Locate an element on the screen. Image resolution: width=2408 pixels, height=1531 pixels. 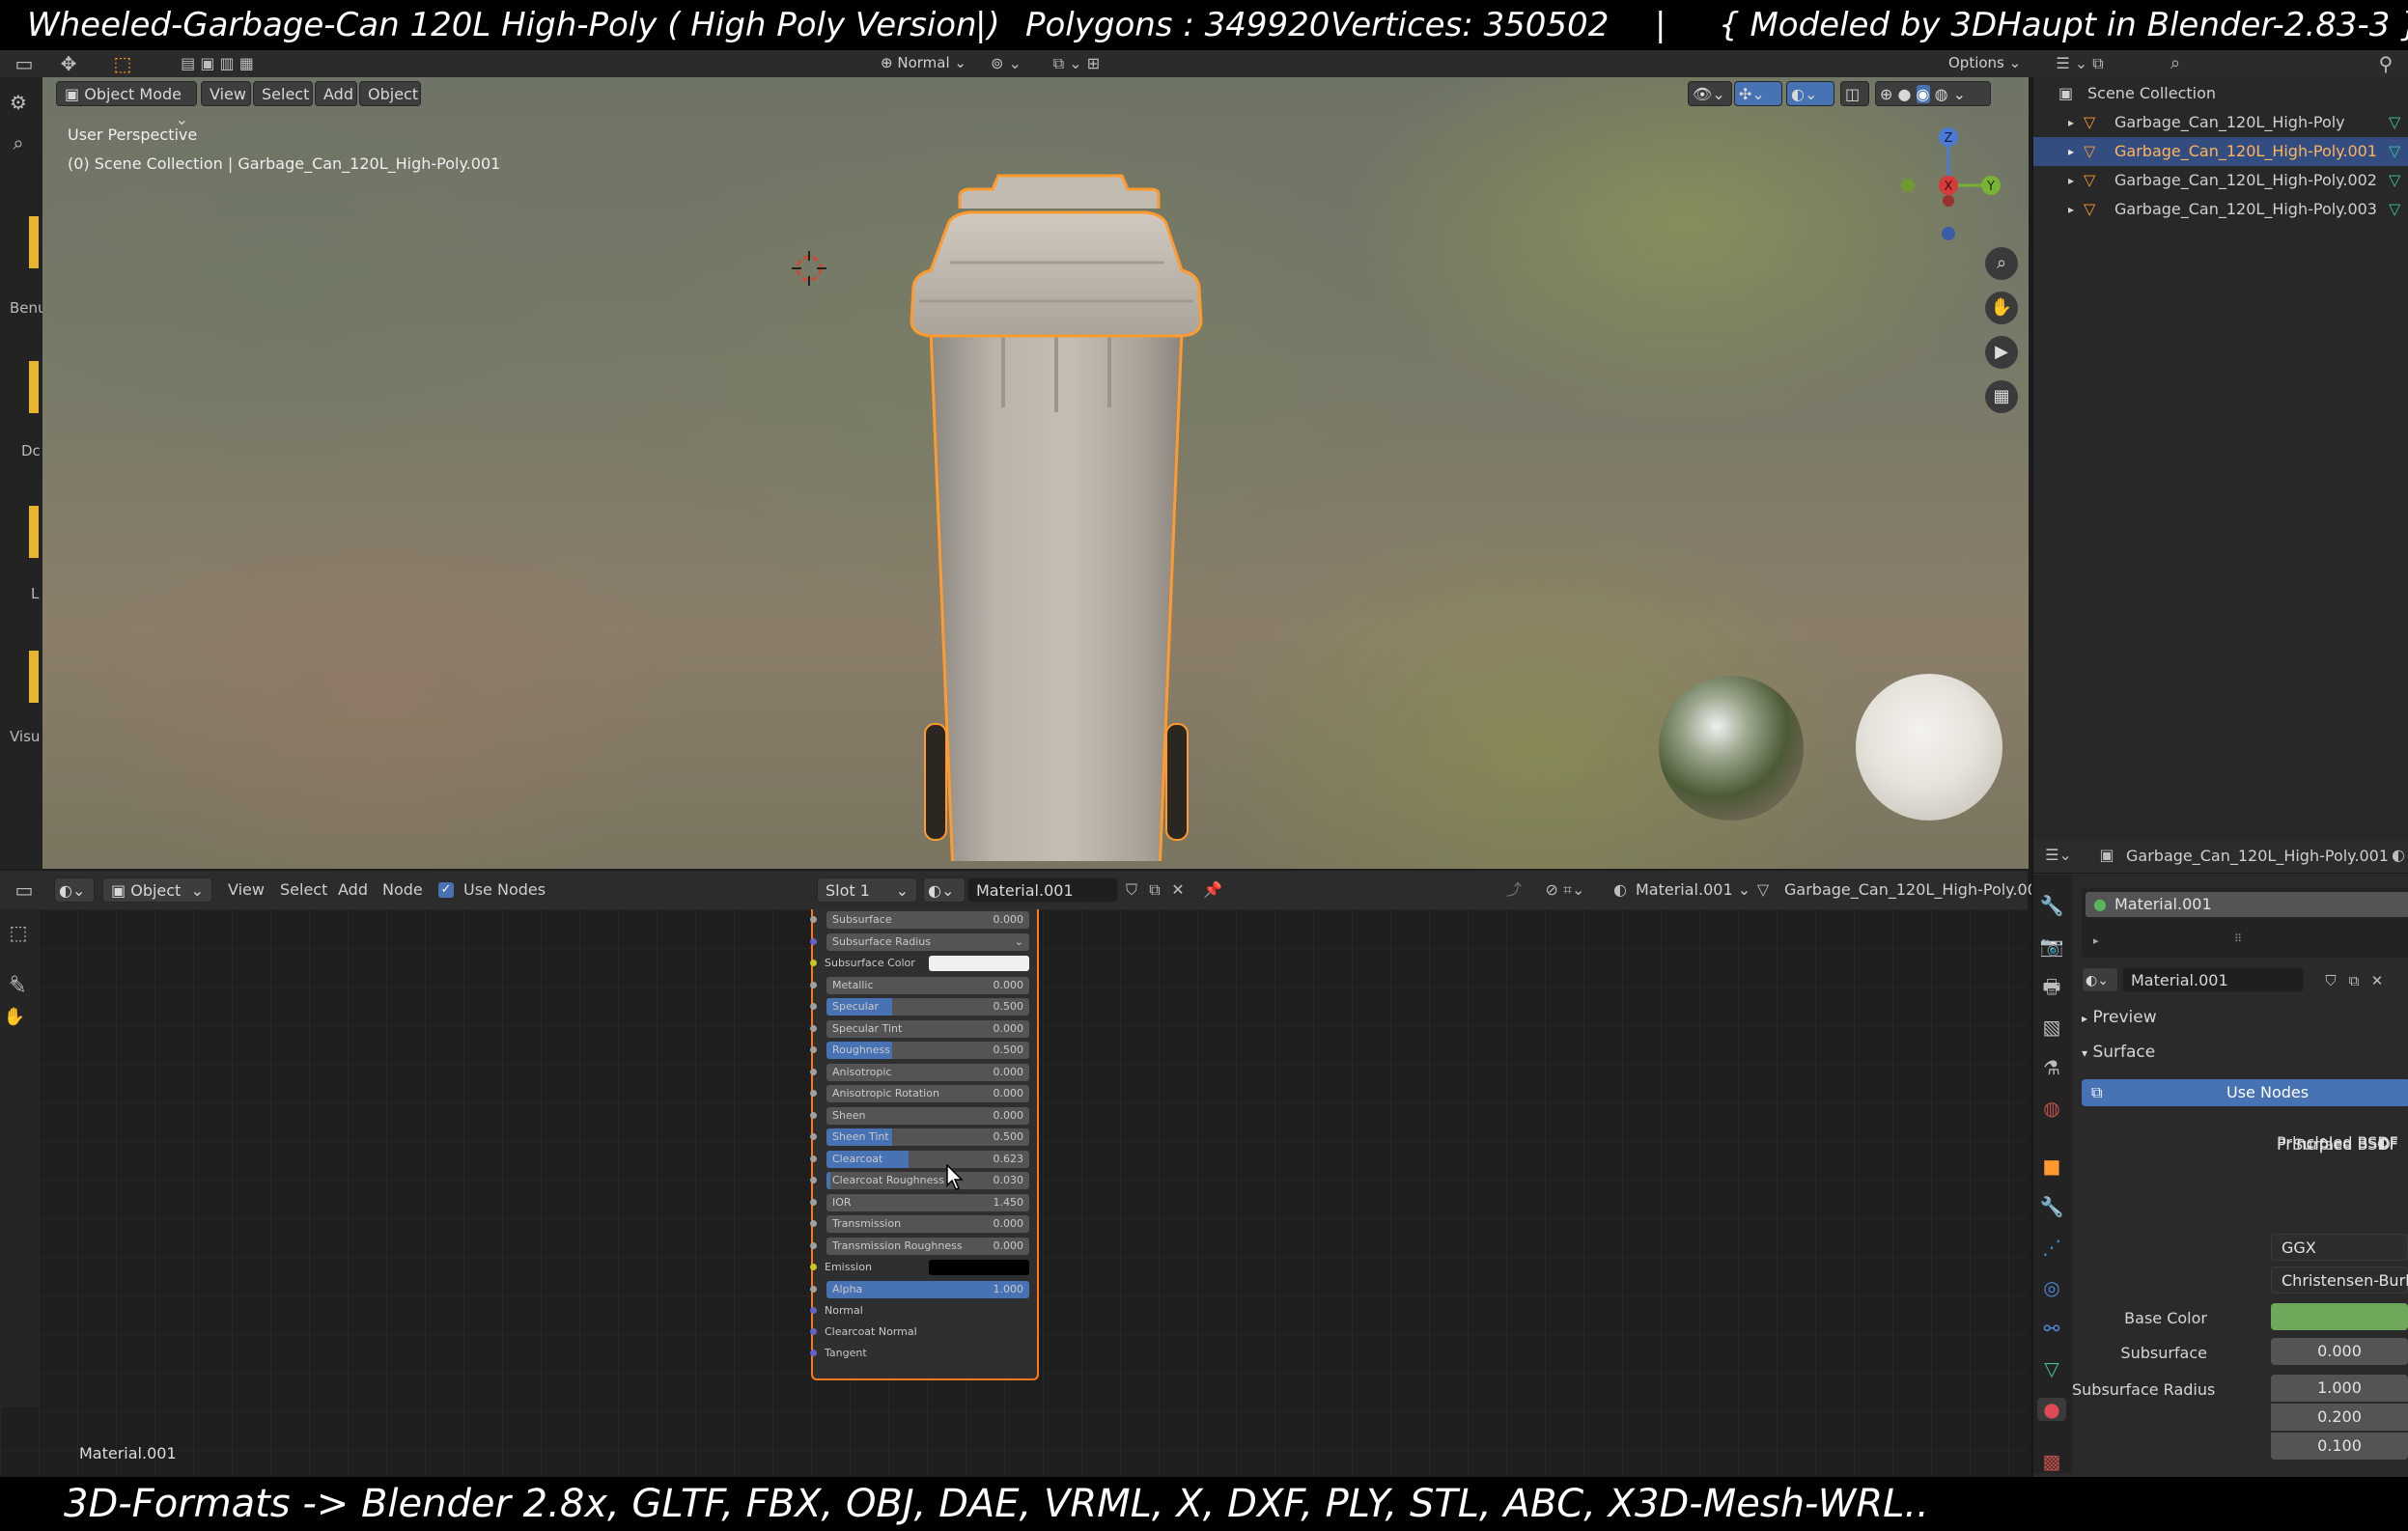
overlays-icon: ◐⌄ is located at coordinates (1810, 93).